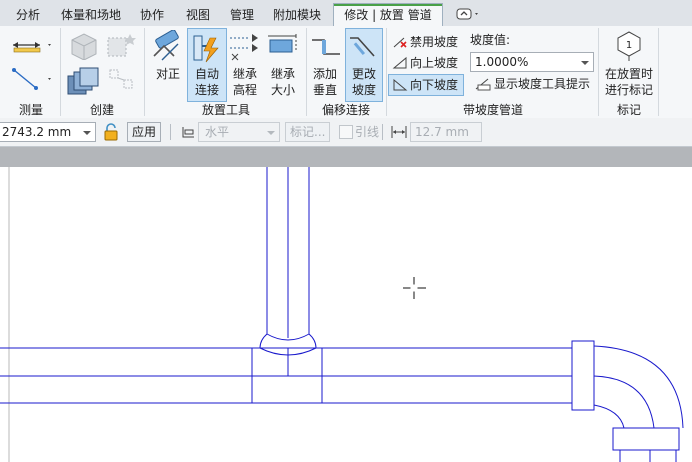  I want to click on leader-checkbox, so click(346, 132).